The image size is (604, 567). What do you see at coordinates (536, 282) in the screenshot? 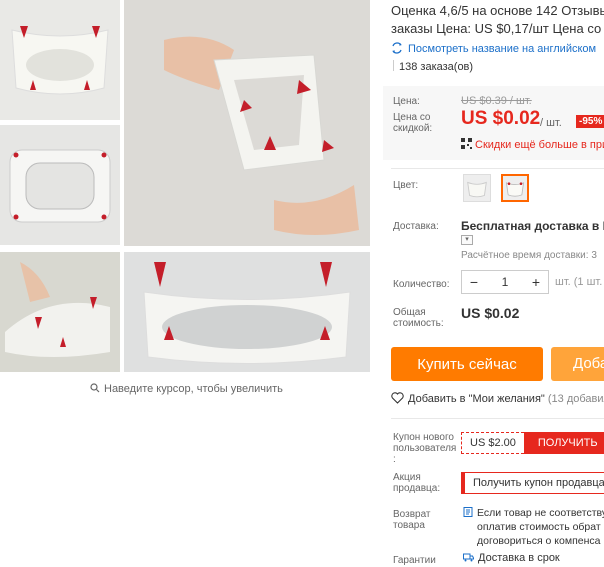
I see `quantity-plus-button: +` at bounding box center [536, 282].